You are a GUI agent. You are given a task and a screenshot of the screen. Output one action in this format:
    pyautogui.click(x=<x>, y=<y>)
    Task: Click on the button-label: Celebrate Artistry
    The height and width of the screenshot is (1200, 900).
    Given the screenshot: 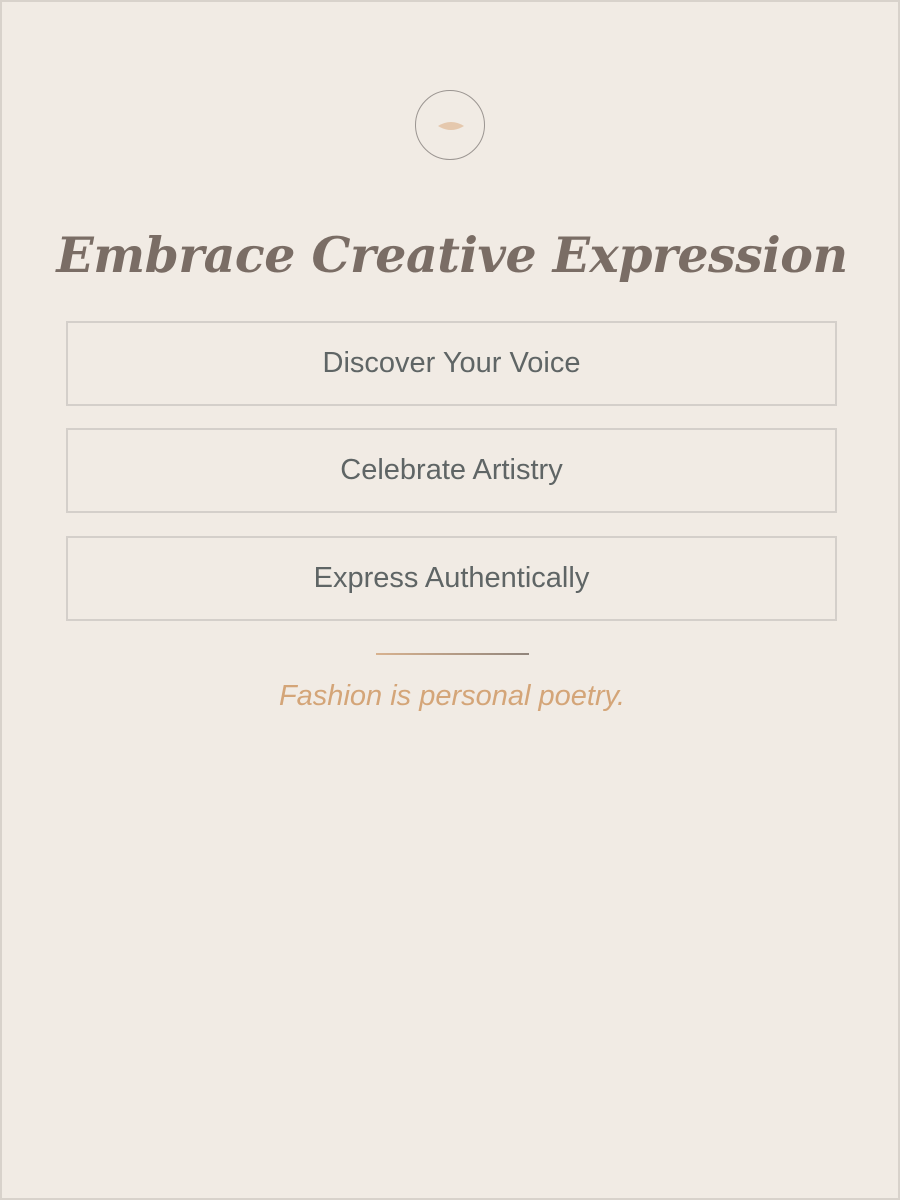 What is the action you would take?
    pyautogui.click(x=451, y=470)
    